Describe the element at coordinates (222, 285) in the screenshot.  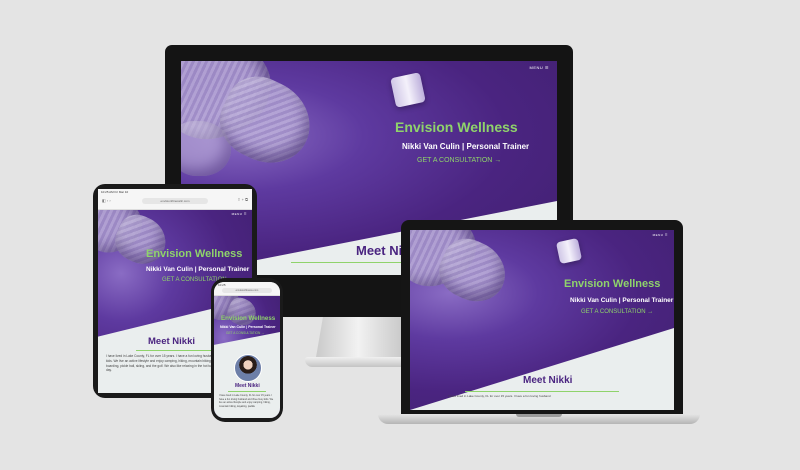
I see `status-time: 10:25` at that location.